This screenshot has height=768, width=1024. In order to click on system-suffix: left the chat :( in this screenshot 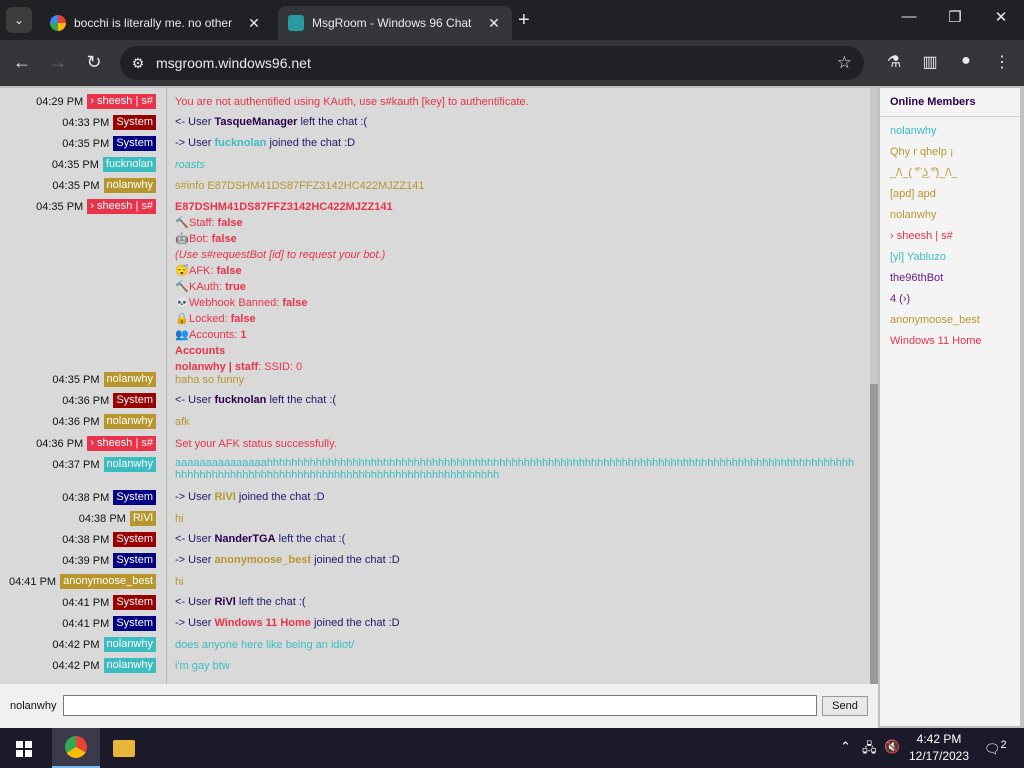, I will do `click(334, 122)`.